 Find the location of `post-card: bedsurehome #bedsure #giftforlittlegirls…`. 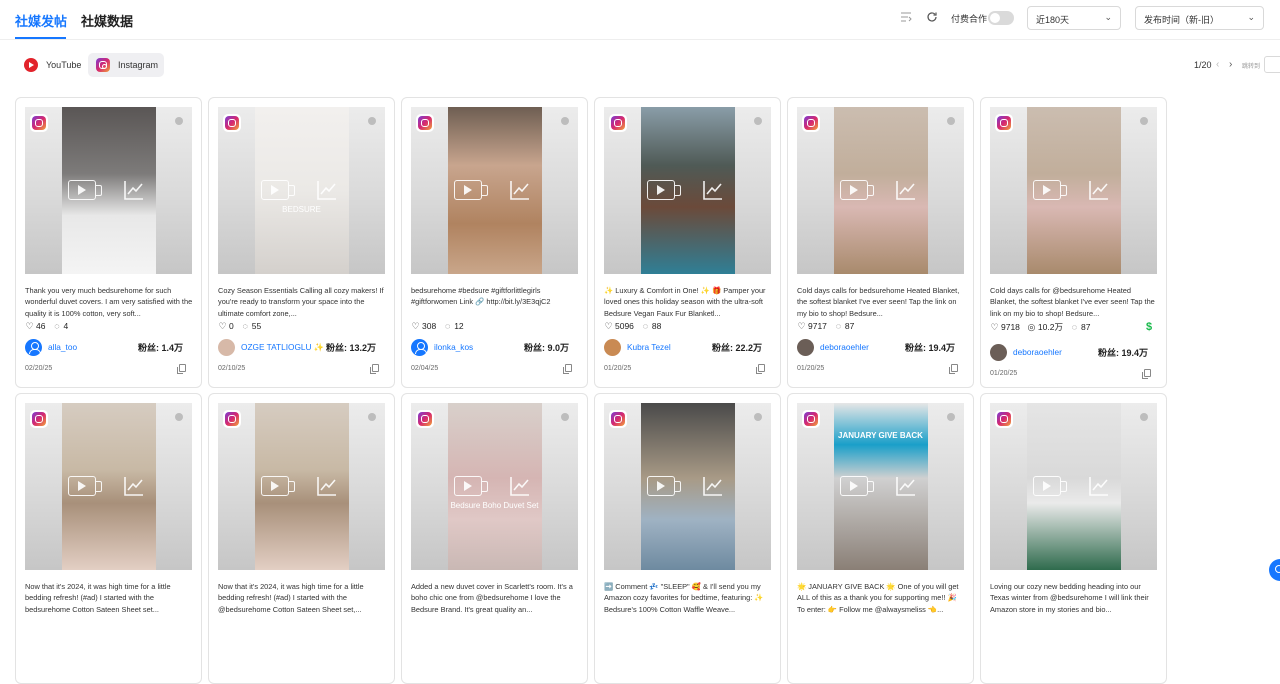

post-card: bedsurehome #bedsure #giftforlittlegirls… is located at coordinates (494, 242).